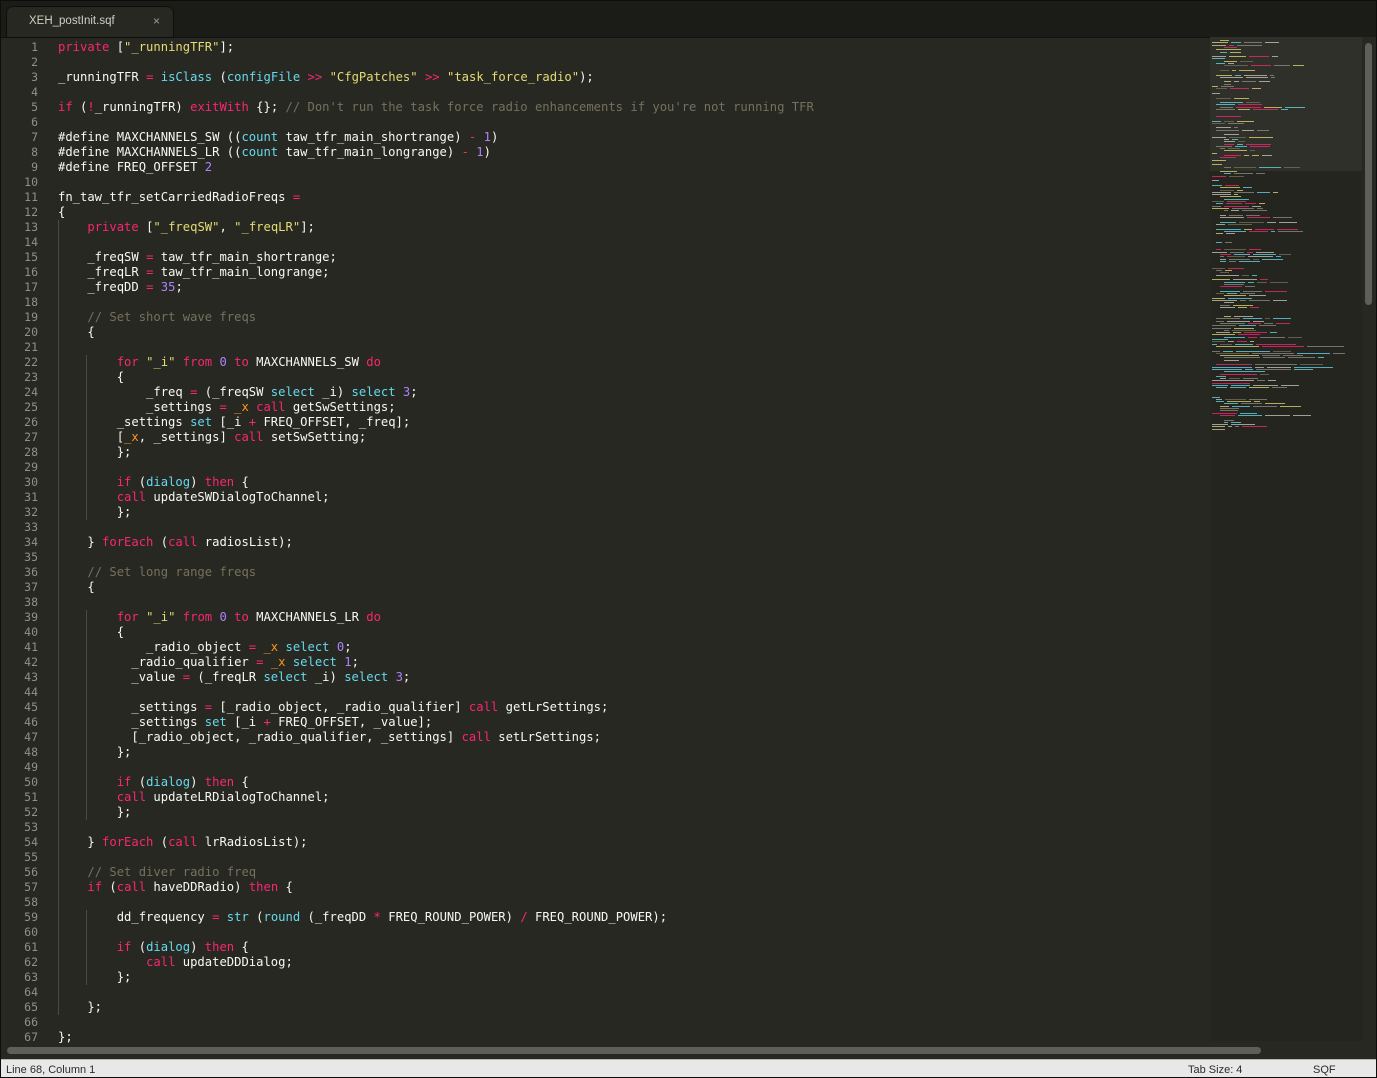  What do you see at coordinates (606, 452) in the screenshot?
I see `code-line: 28 };` at bounding box center [606, 452].